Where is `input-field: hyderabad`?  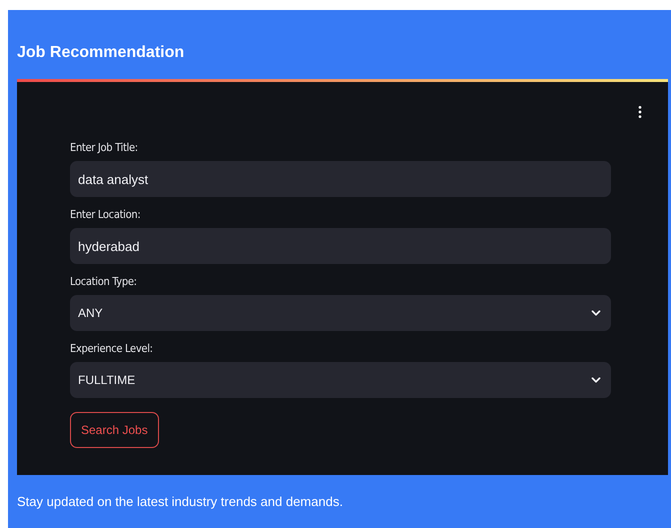
input-field: hyderabad is located at coordinates (340, 246).